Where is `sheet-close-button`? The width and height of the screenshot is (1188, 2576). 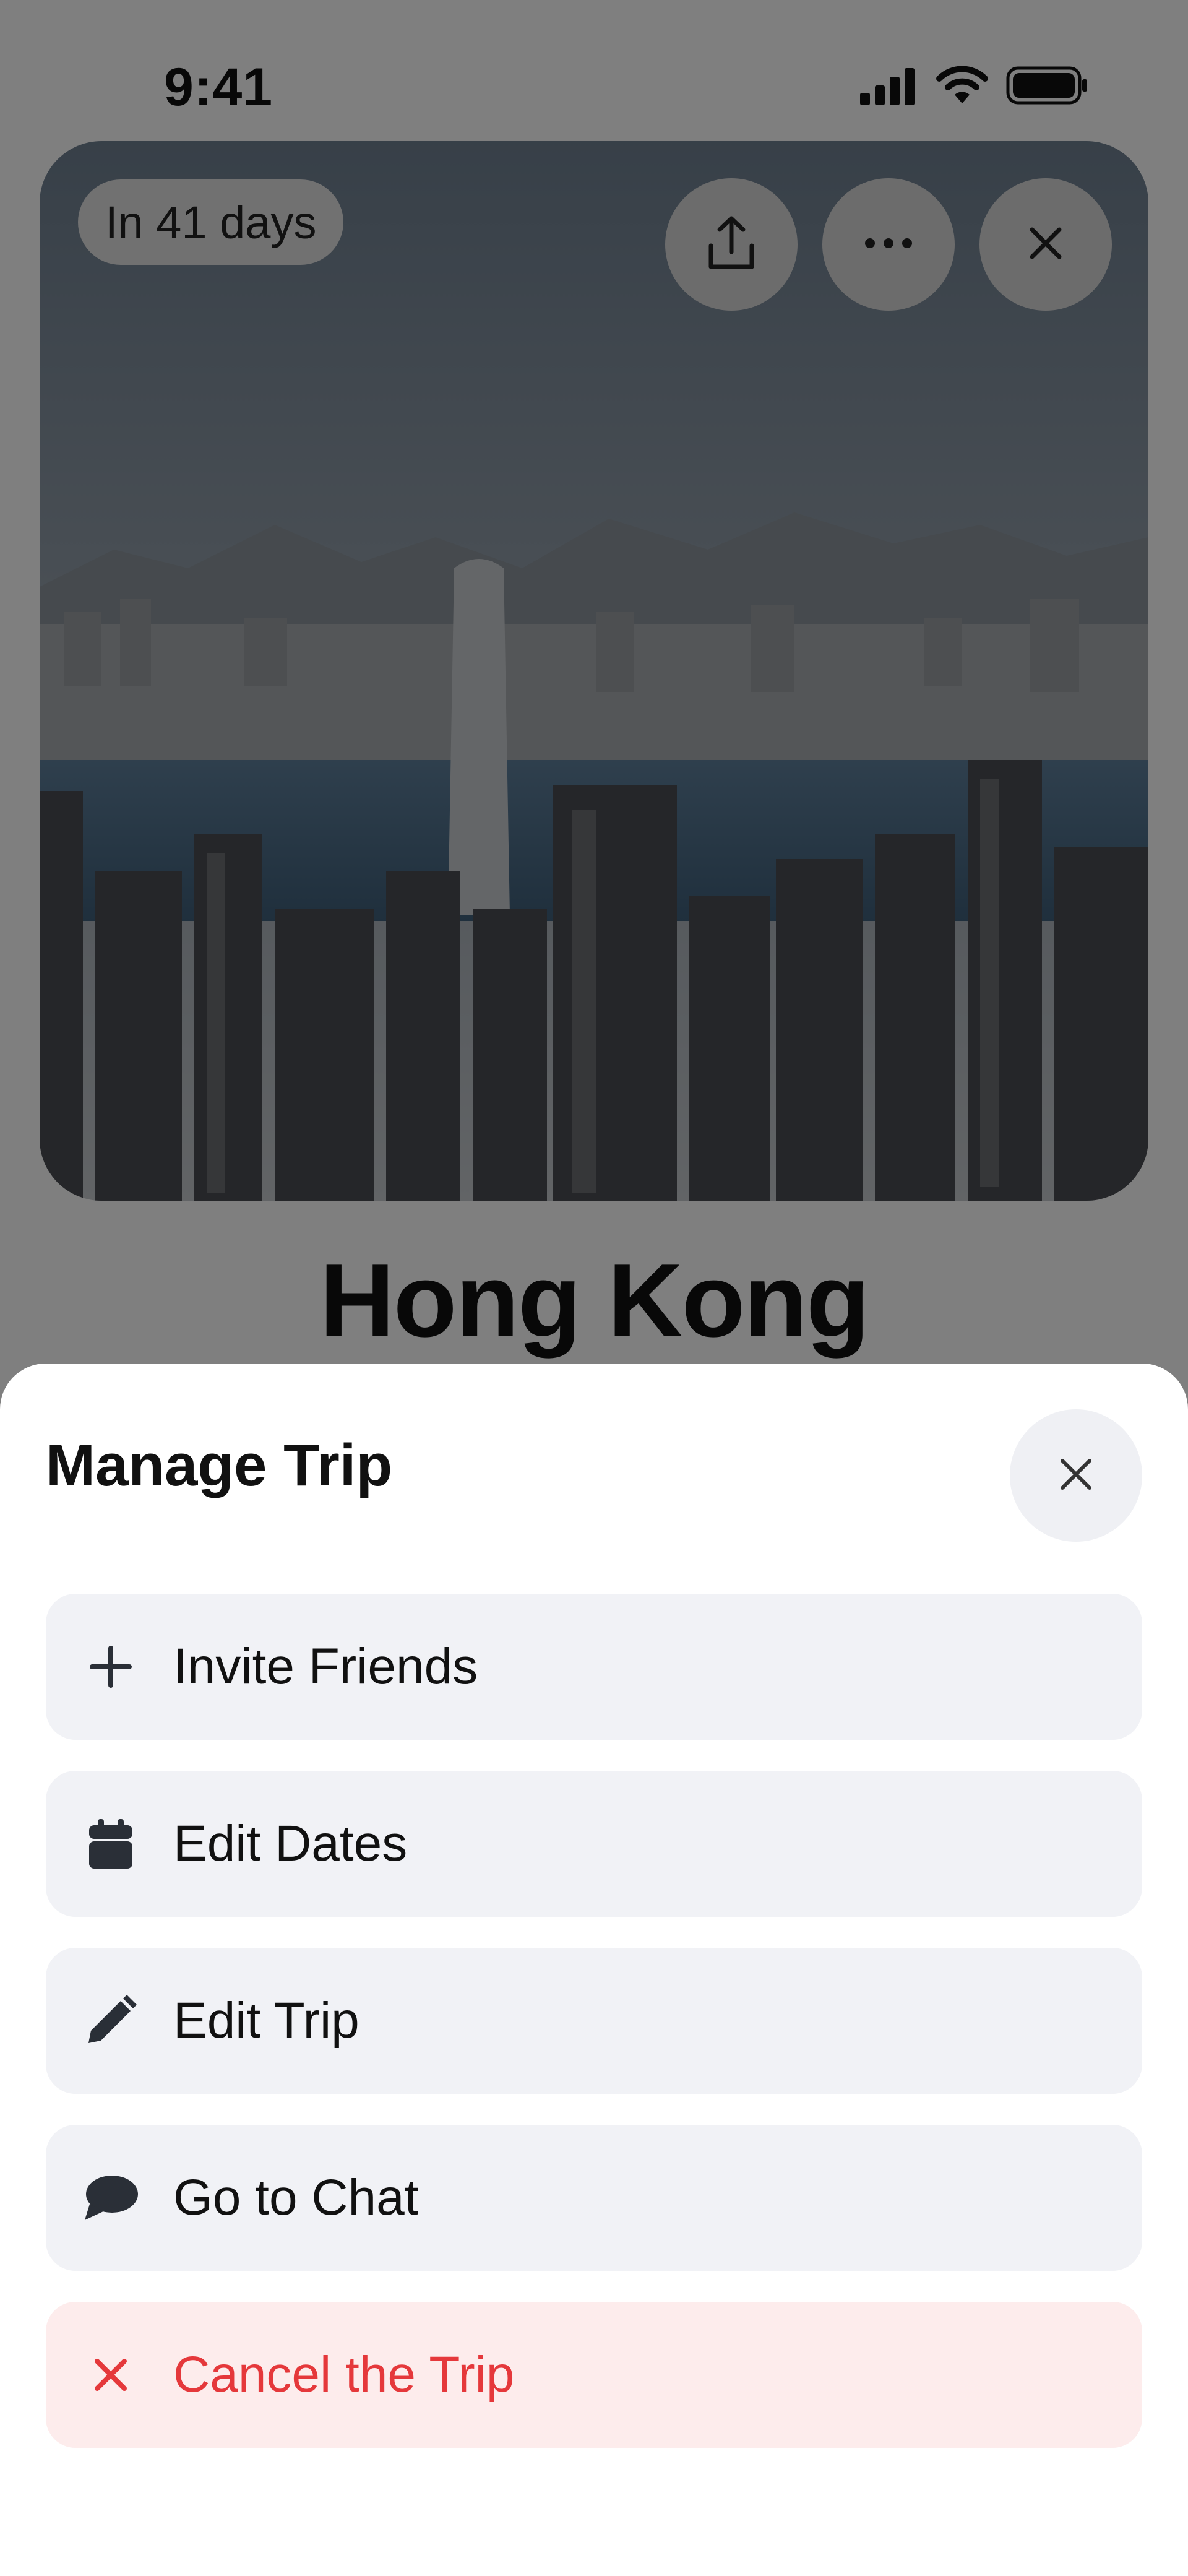
sheet-close-button is located at coordinates (1076, 1475).